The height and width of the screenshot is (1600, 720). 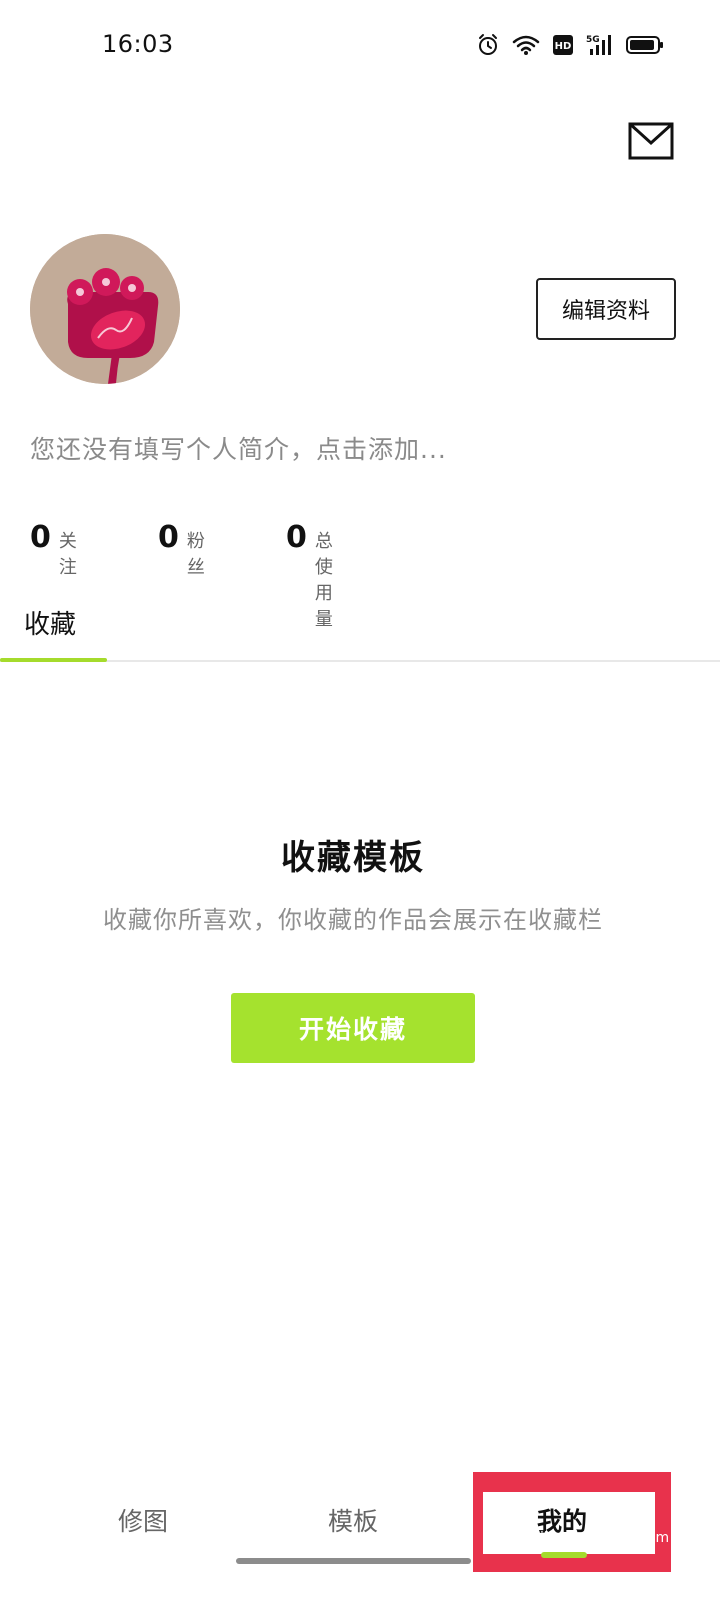 I want to click on tab-favorites: 收藏, so click(x=50, y=622).